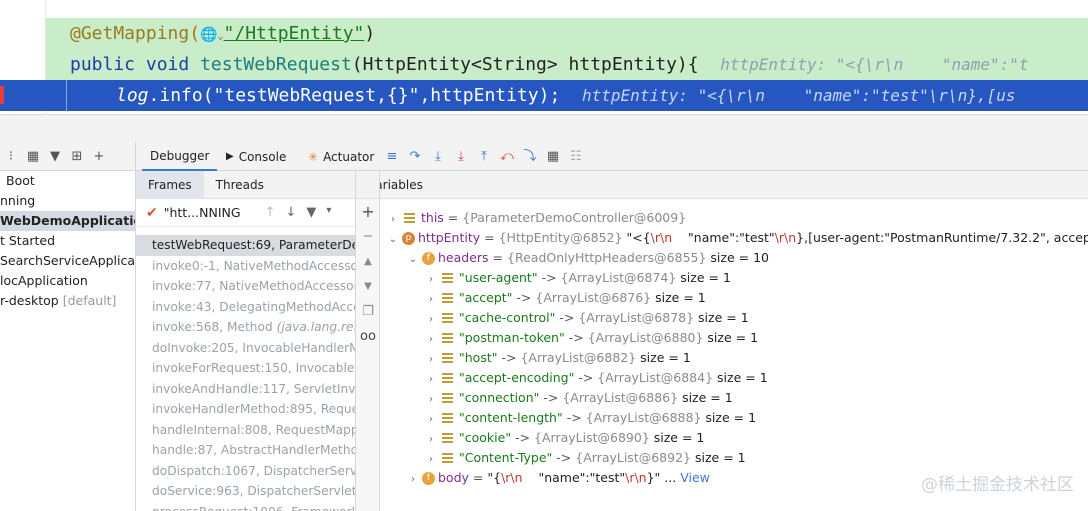  Describe the element at coordinates (245, 491) in the screenshot. I see `frame-item: doService:963, DispatcherServlet (c` at that location.